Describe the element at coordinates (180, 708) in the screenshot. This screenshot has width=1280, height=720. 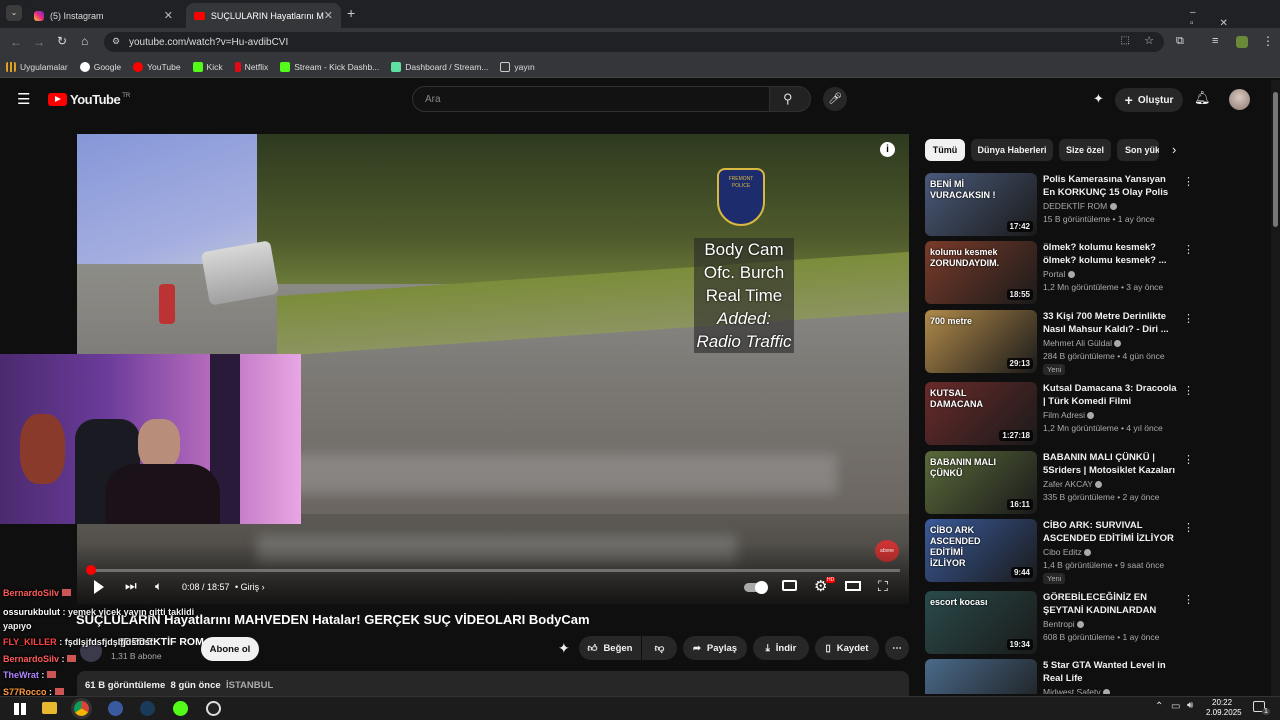
I see `kick-app-icon` at that location.